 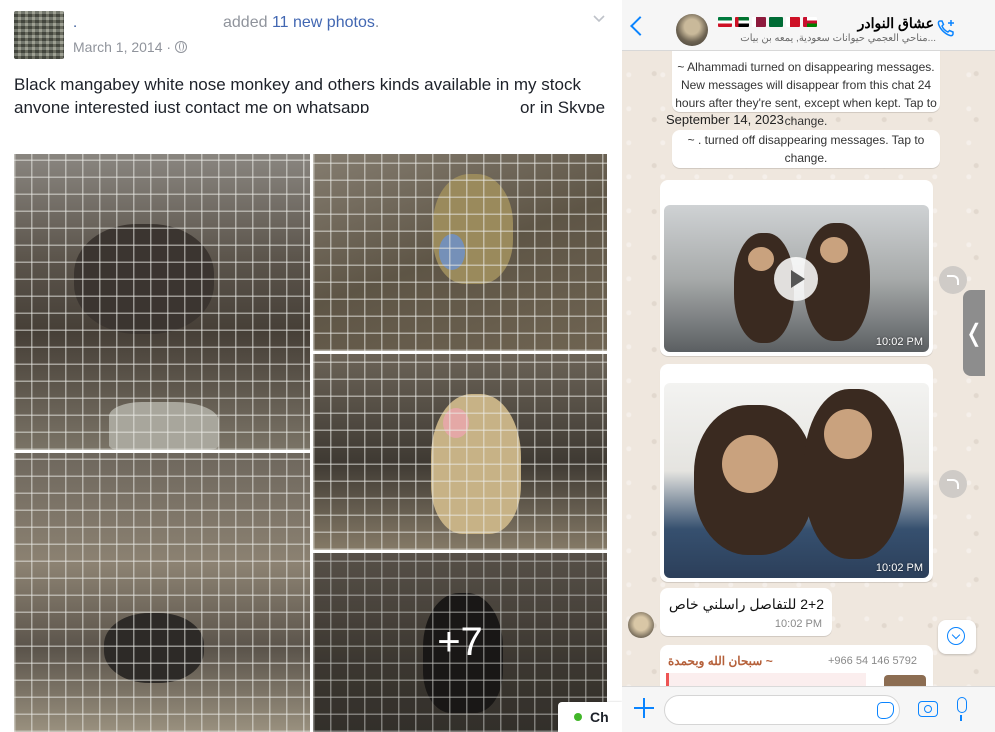 What do you see at coordinates (957, 637) in the screenshot?
I see `scroll-down-icon` at bounding box center [957, 637].